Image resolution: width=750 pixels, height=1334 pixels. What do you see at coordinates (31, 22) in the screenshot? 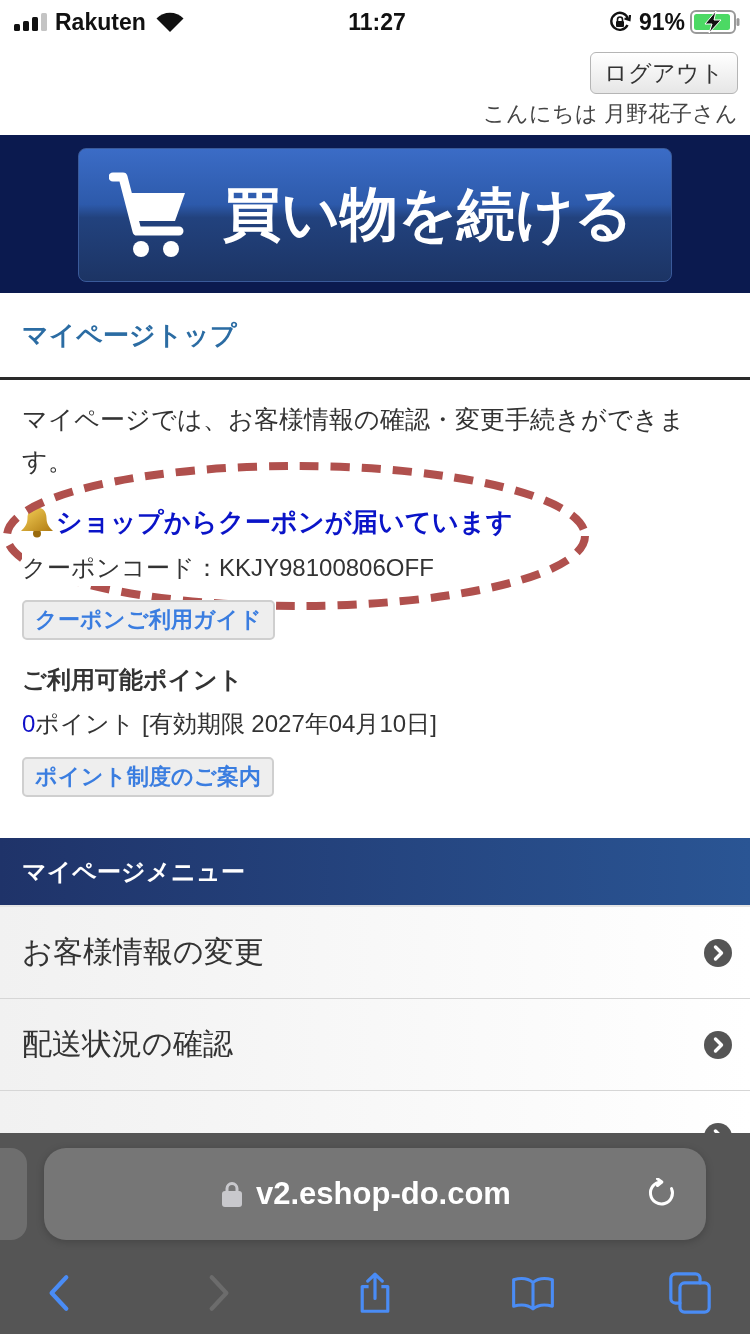
I see `signal-bars-icon` at bounding box center [31, 22].